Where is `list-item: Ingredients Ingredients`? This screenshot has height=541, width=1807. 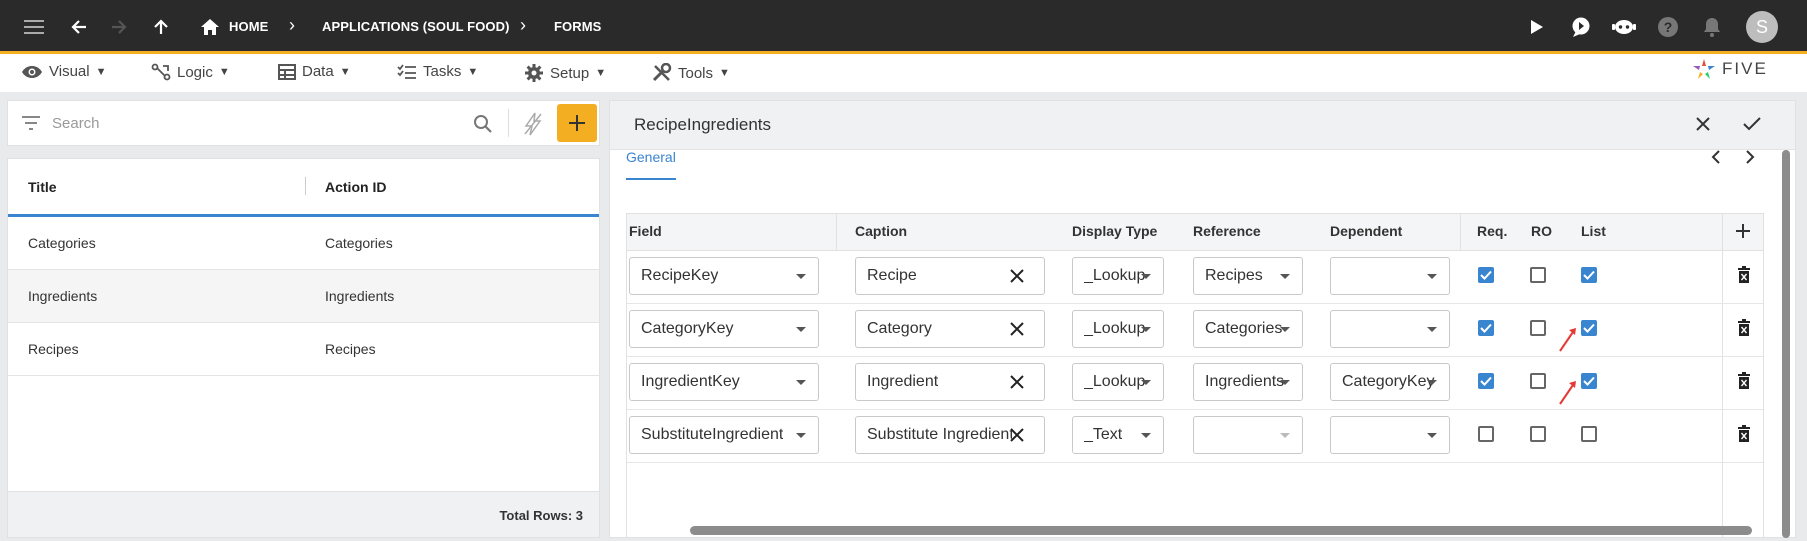 list-item: Ingredients Ingredients is located at coordinates (303, 296).